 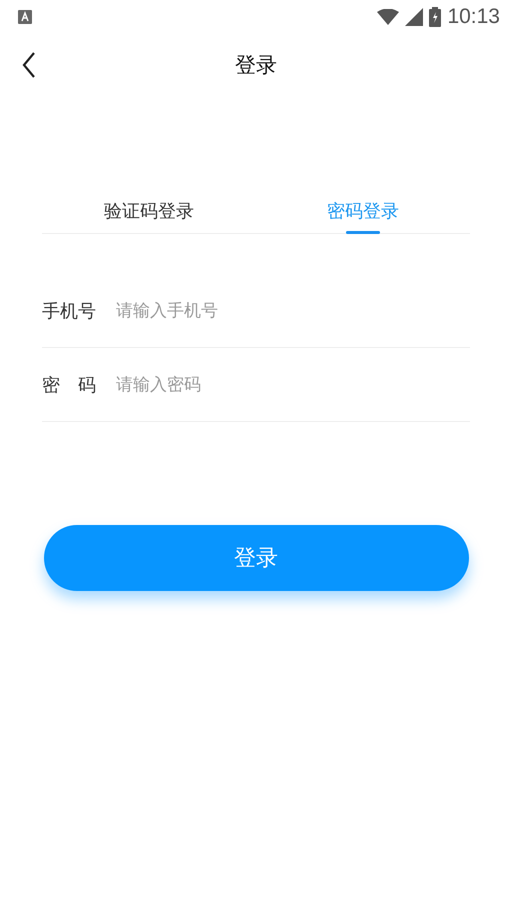 What do you see at coordinates (69, 385) in the screenshot?
I see `field-label: 密 码` at bounding box center [69, 385].